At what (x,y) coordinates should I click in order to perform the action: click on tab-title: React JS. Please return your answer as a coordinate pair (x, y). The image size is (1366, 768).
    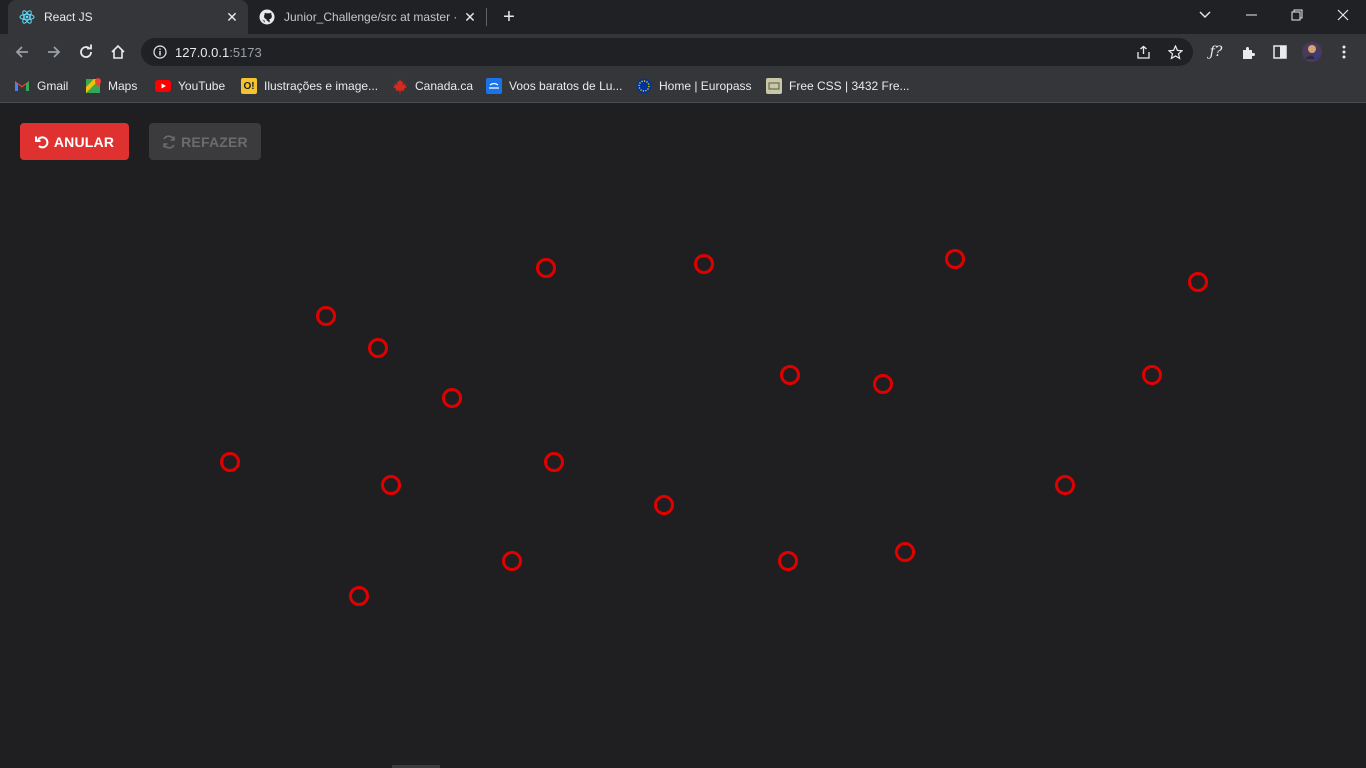
    Looking at the image, I should click on (68, 17).